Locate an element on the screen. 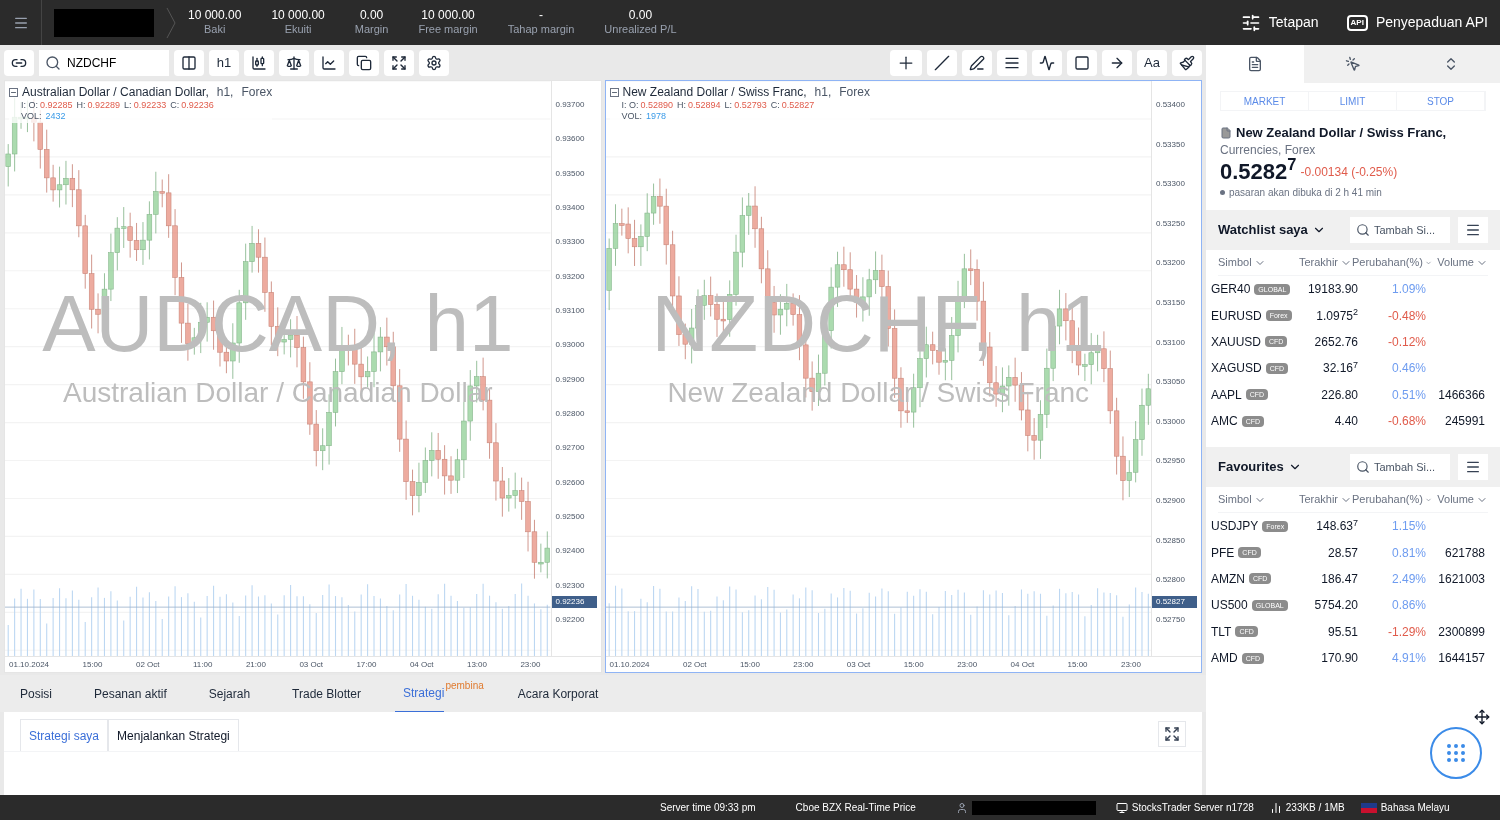 The height and width of the screenshot is (820, 1500). server-time: Server time 09:33 pm is located at coordinates (708, 808).